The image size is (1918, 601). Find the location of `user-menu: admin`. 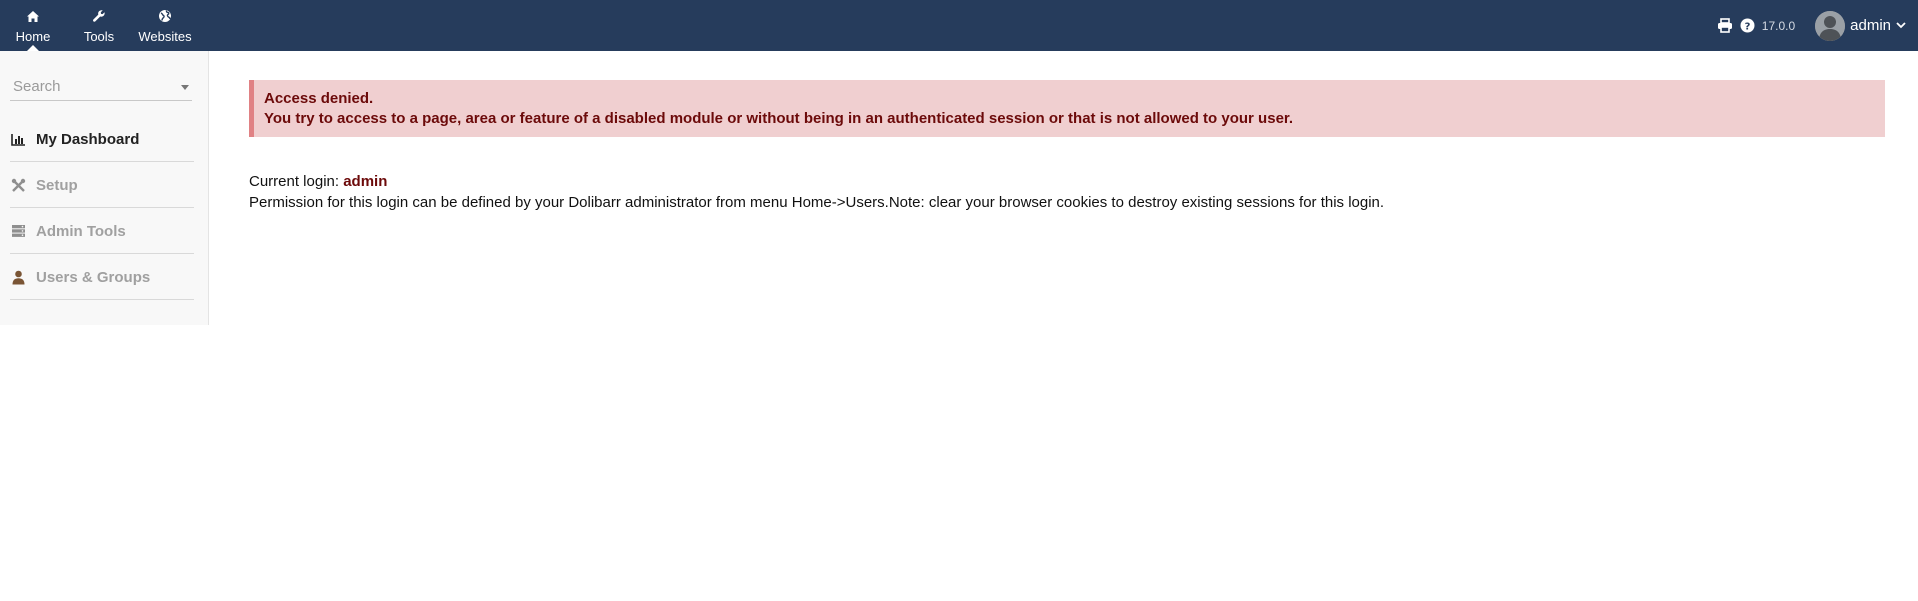

user-menu: admin is located at coordinates (1860, 25).